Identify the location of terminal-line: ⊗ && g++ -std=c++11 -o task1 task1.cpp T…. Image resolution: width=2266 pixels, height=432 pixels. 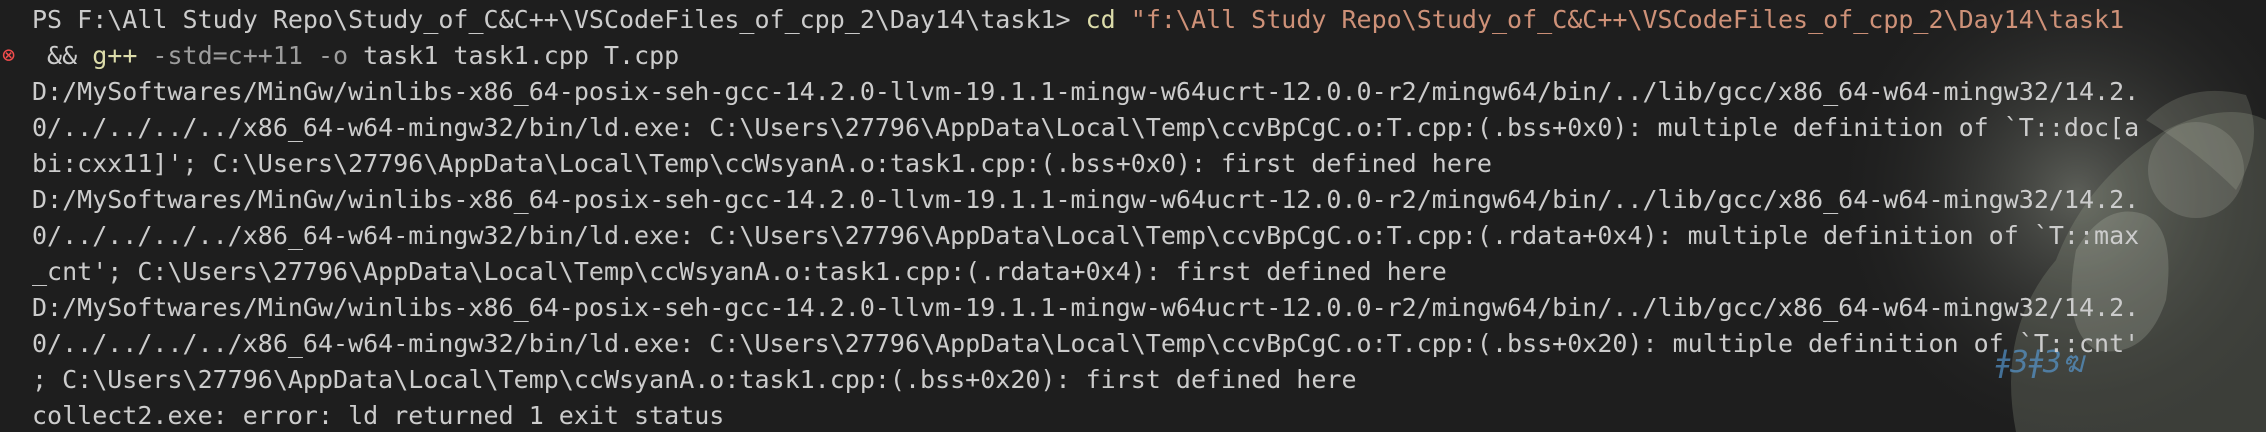
(1133, 56).